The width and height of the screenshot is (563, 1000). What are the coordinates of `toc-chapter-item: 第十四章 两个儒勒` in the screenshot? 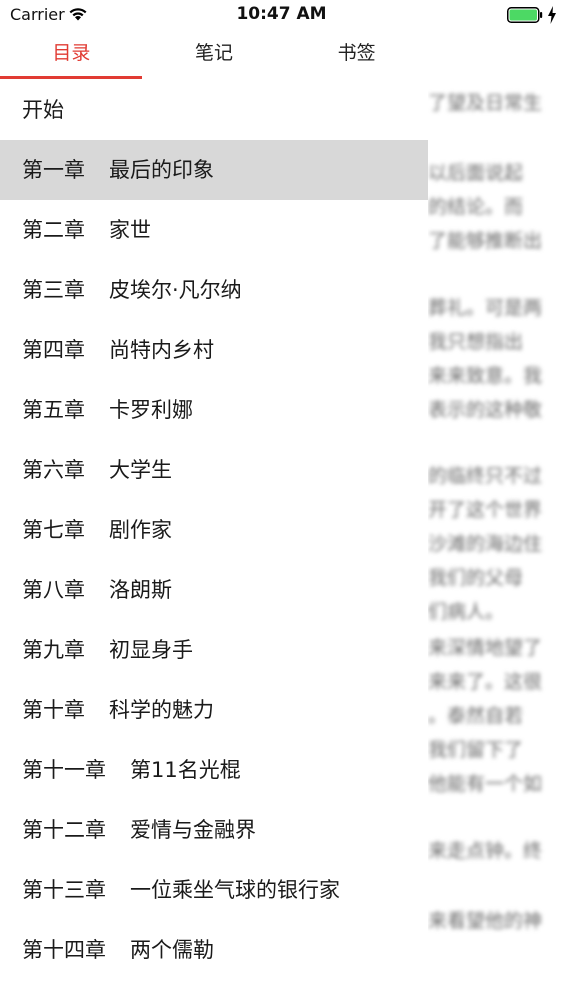 It's located at (214, 950).